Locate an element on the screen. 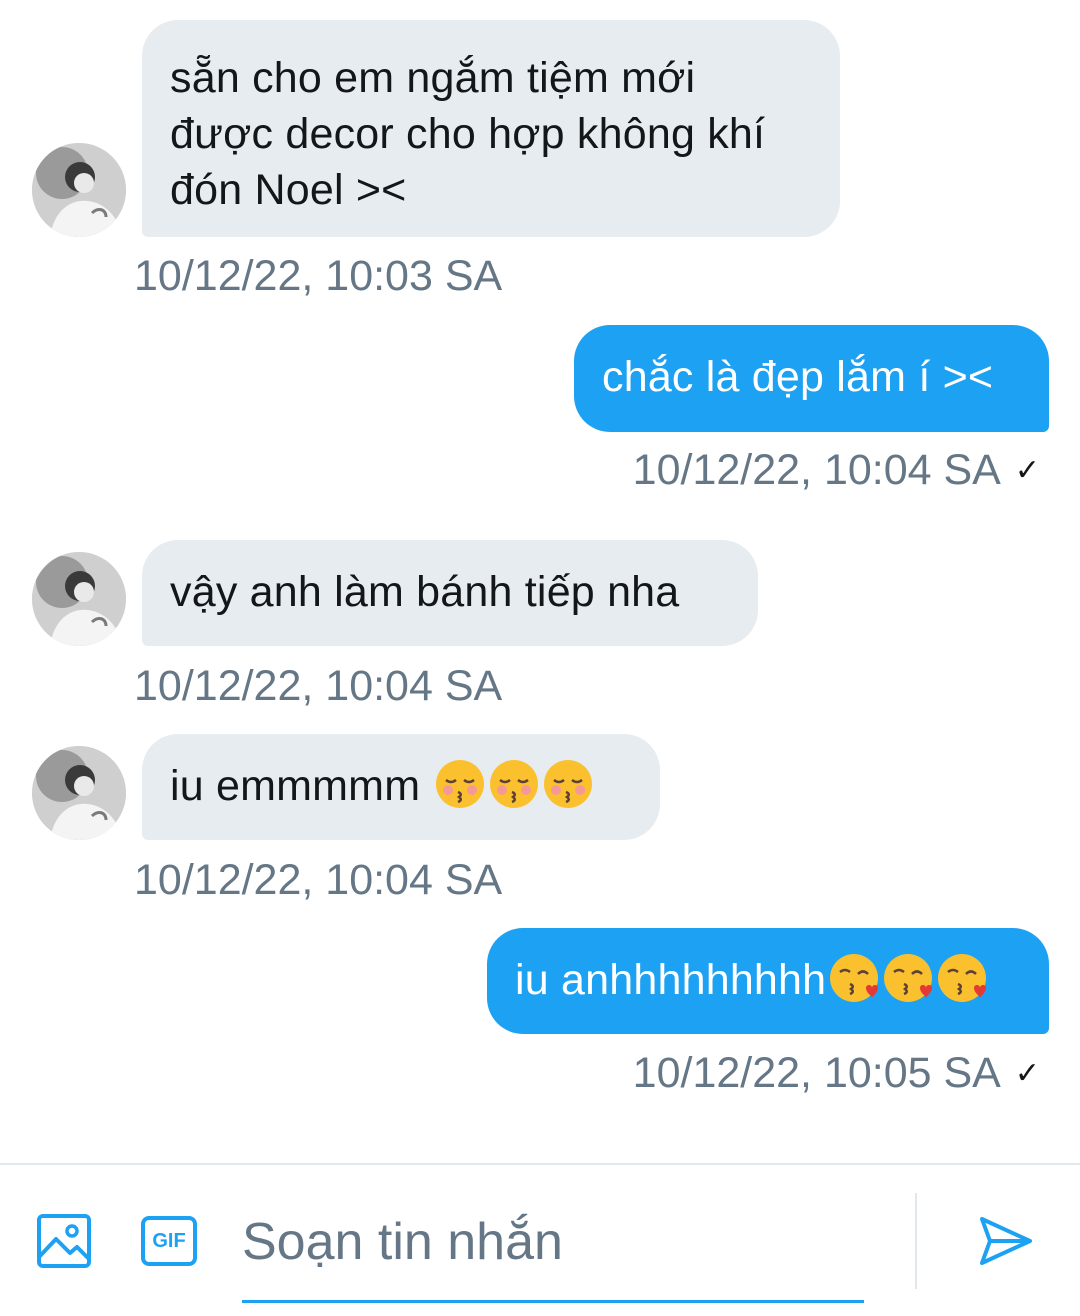  send-icon is located at coordinates (1006, 1241).